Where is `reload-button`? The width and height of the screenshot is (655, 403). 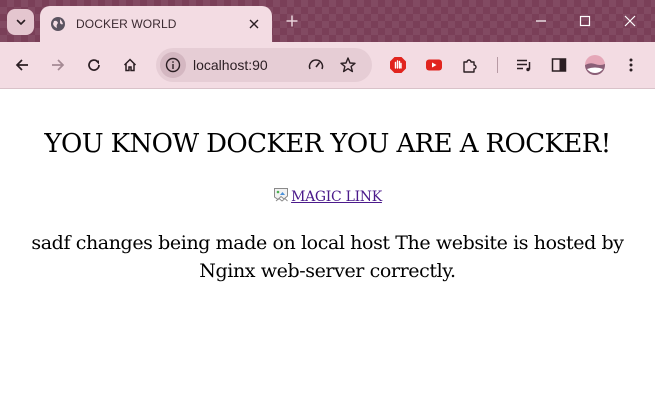 reload-button is located at coordinates (94, 65).